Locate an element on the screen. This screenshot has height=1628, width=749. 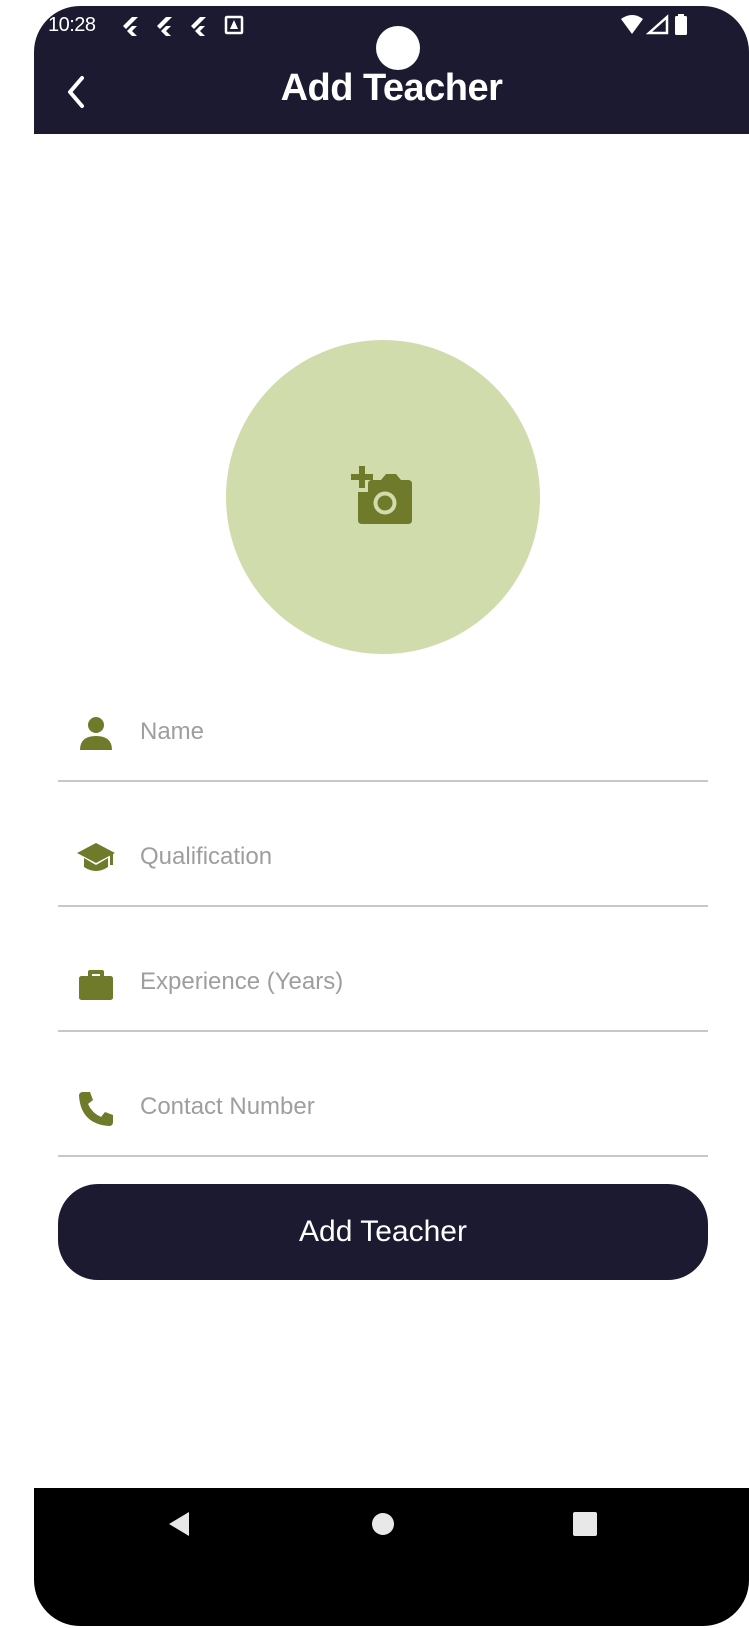
briefcase-icon is located at coordinates (96, 985).